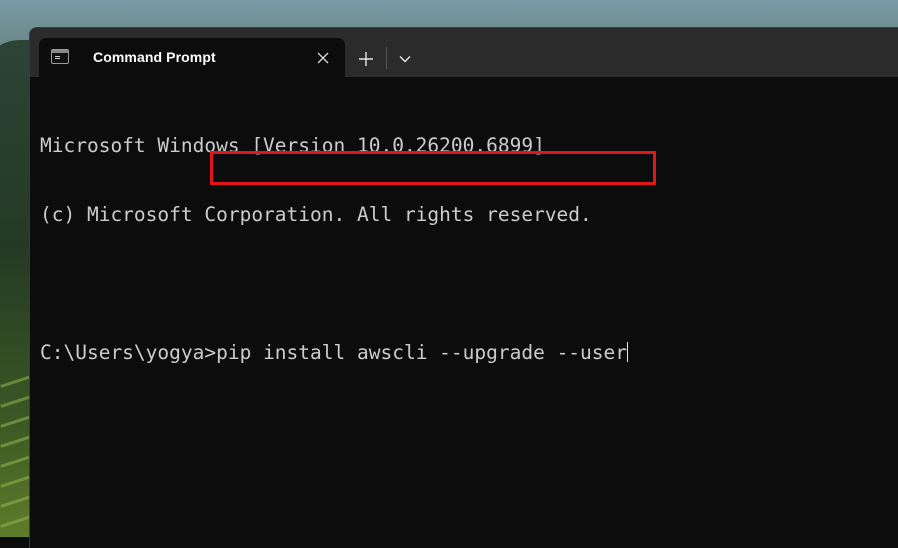 The height and width of the screenshot is (548, 898). I want to click on tab-title: Command Prompt, so click(154, 57).